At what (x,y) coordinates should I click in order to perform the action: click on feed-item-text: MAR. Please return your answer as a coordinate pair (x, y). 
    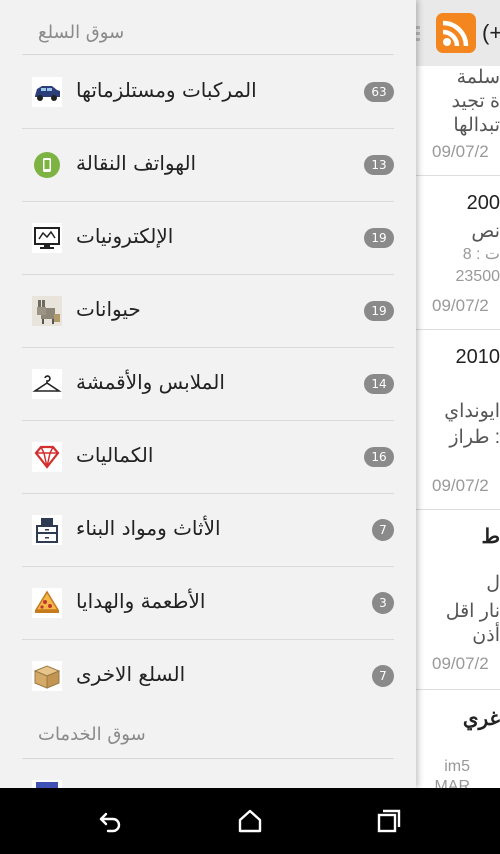
    Looking at the image, I should click on (452, 783).